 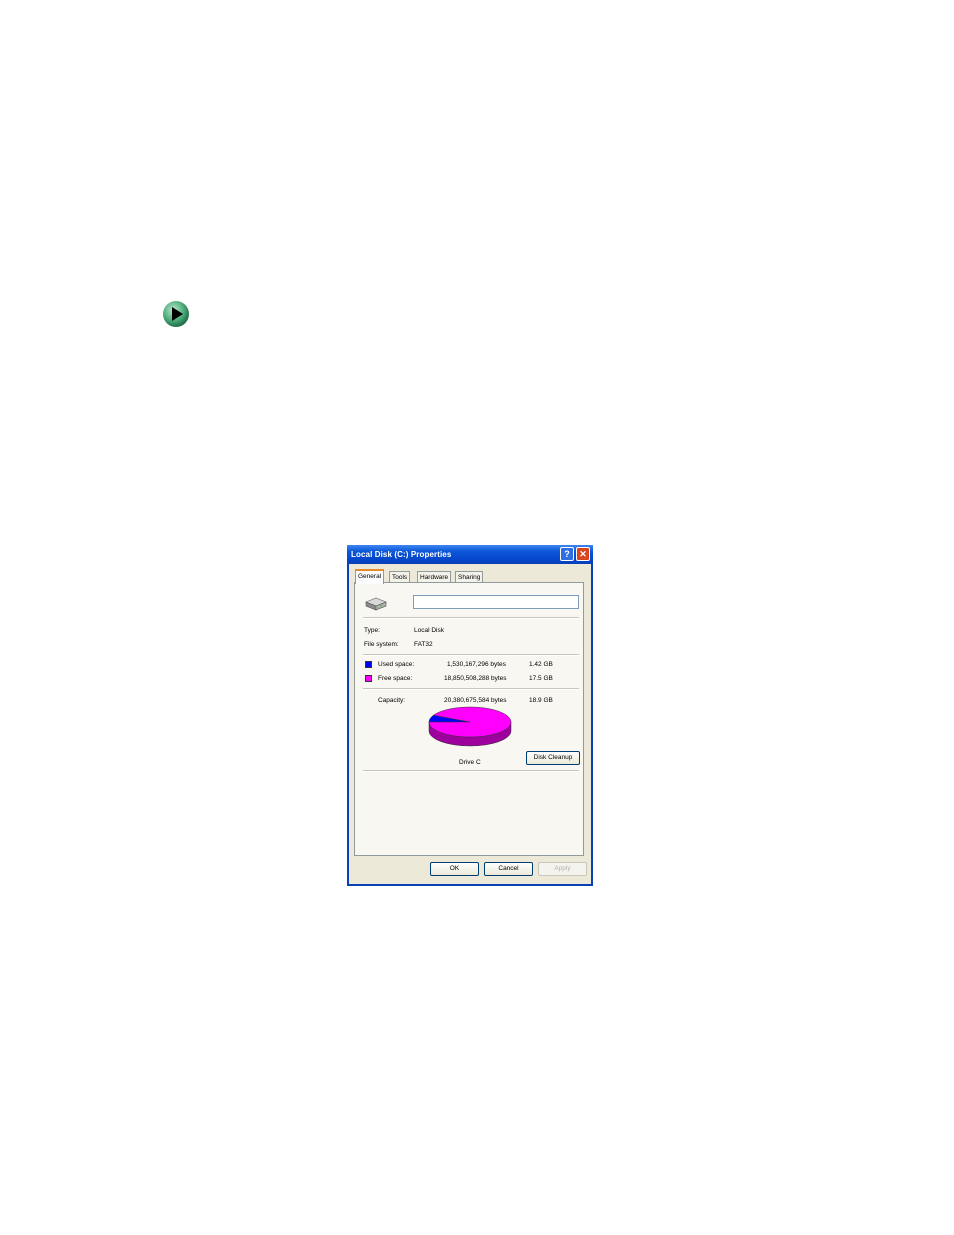 I want to click on used-space-bytes: 1,530,167,296 bytes, so click(x=476, y=664).